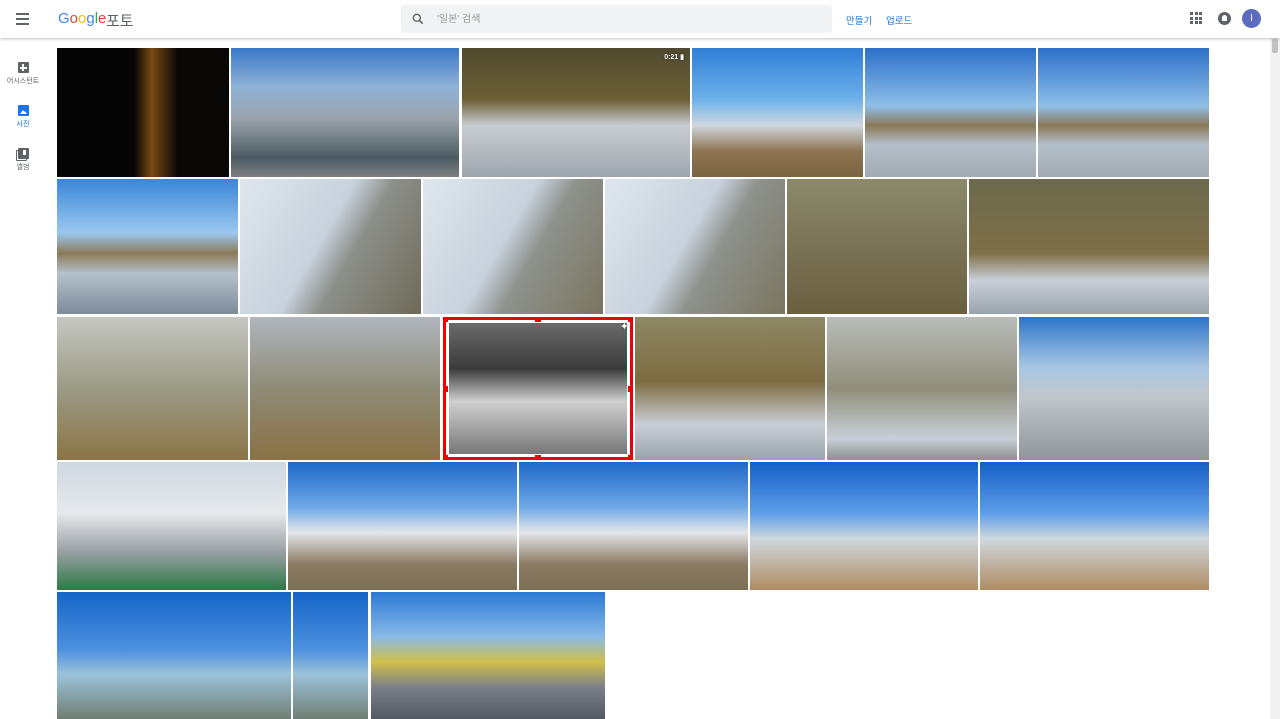 The height and width of the screenshot is (719, 1280). I want to click on top-app-bar: Google 포토 만들기 업로드 I, so click(640, 19).